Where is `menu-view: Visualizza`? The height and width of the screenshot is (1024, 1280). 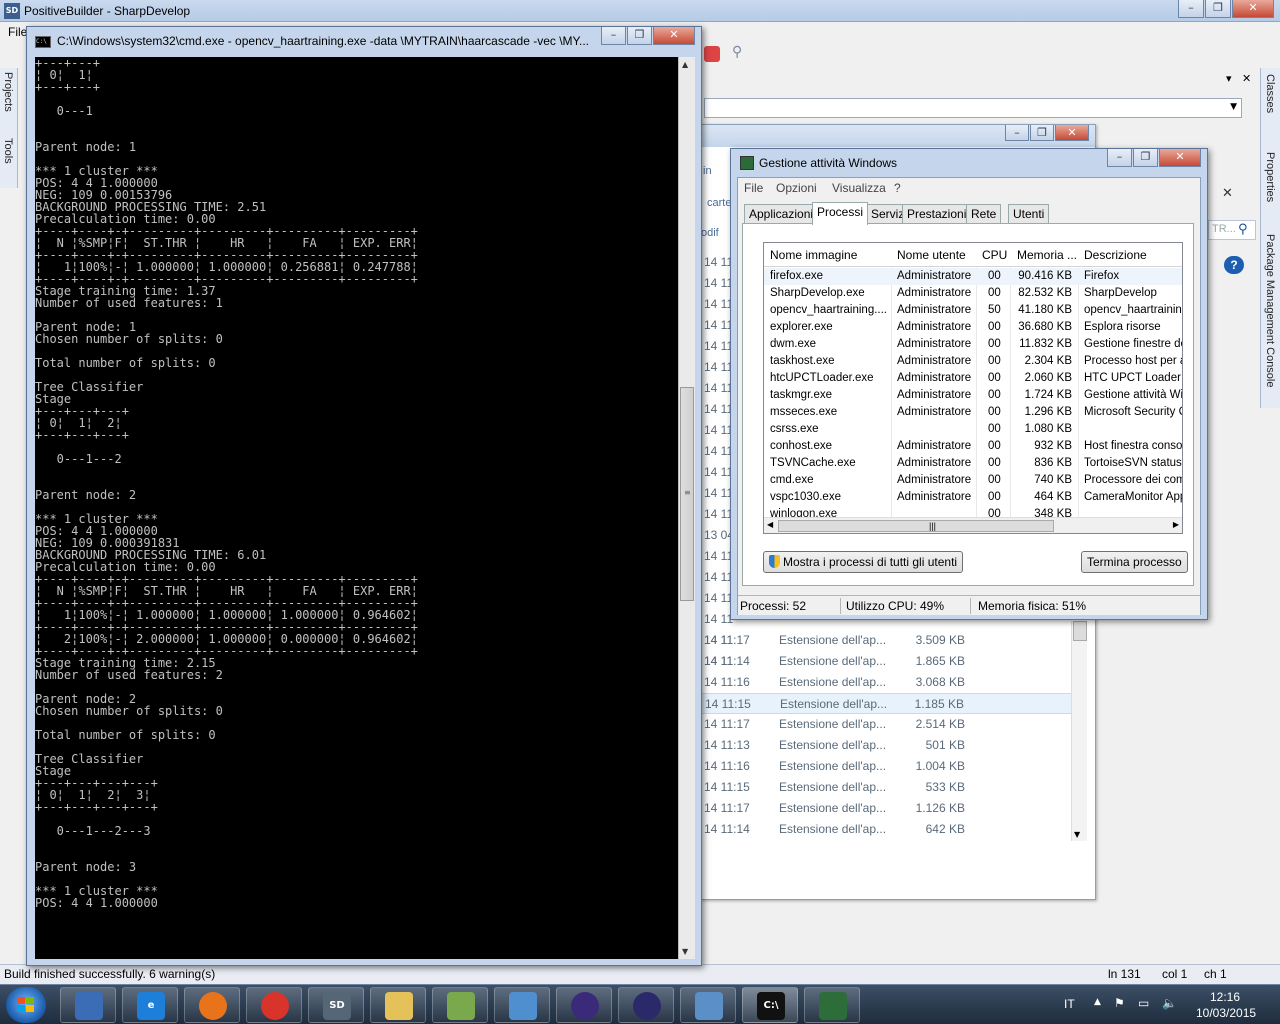 menu-view: Visualizza is located at coordinates (859, 188).